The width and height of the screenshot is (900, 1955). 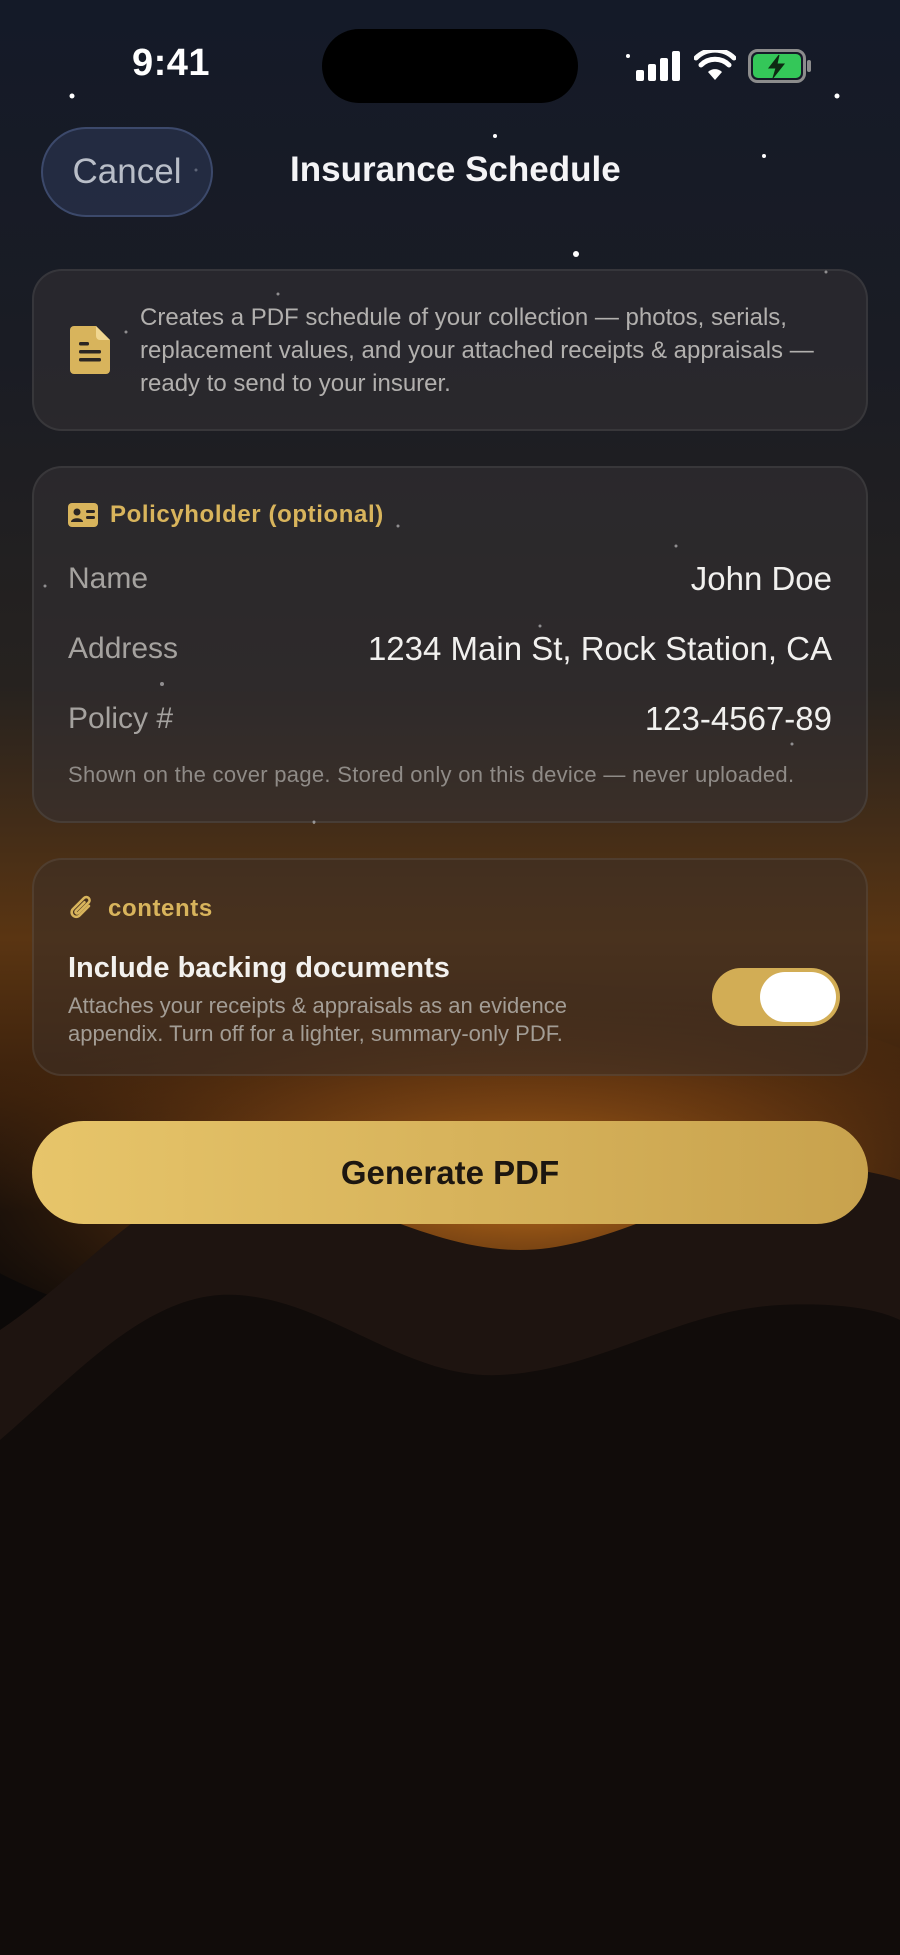 What do you see at coordinates (450, 66) in the screenshot?
I see `dynamic-island` at bounding box center [450, 66].